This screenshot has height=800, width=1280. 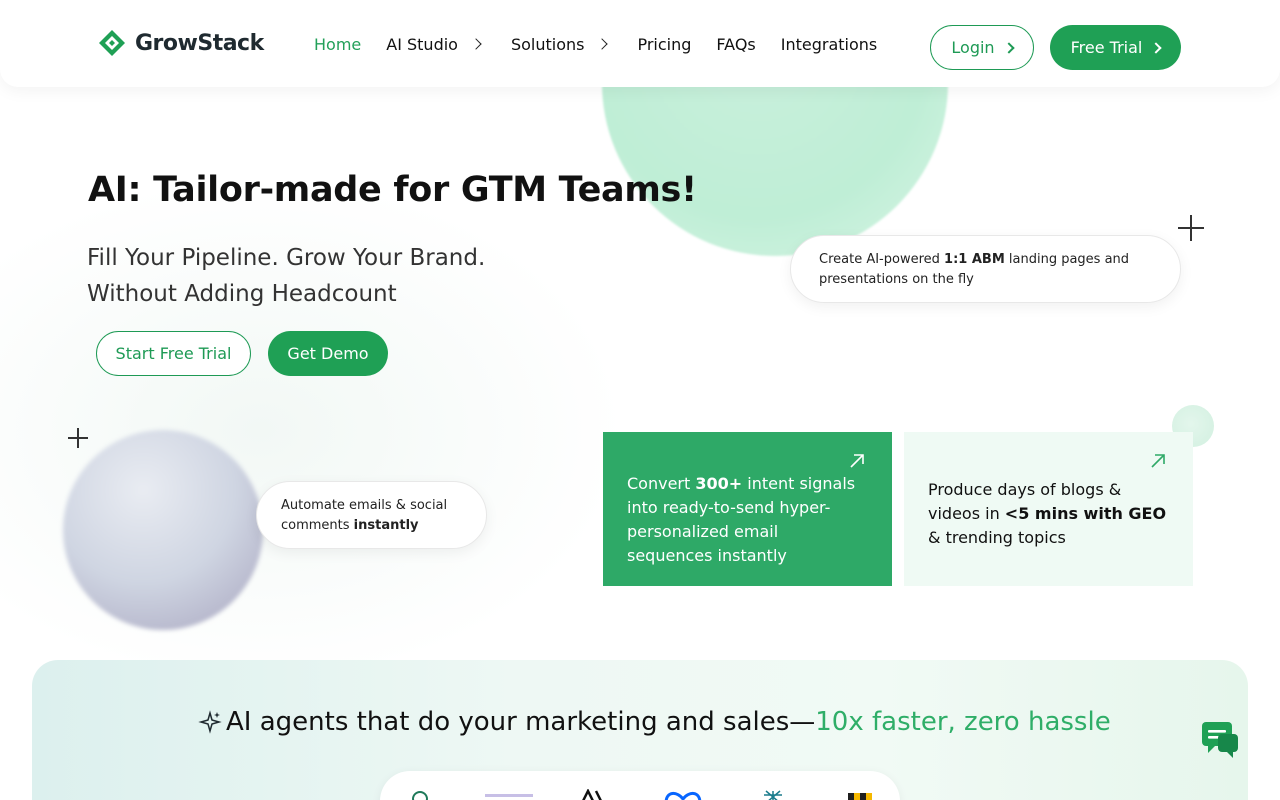 I want to click on nav-label: FAQs, so click(x=736, y=44).